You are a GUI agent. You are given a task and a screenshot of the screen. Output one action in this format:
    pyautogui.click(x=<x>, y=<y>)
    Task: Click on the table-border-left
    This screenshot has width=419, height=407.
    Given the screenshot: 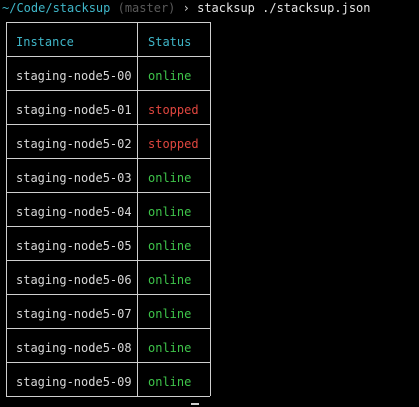 What is the action you would take?
    pyautogui.click(x=6, y=209)
    